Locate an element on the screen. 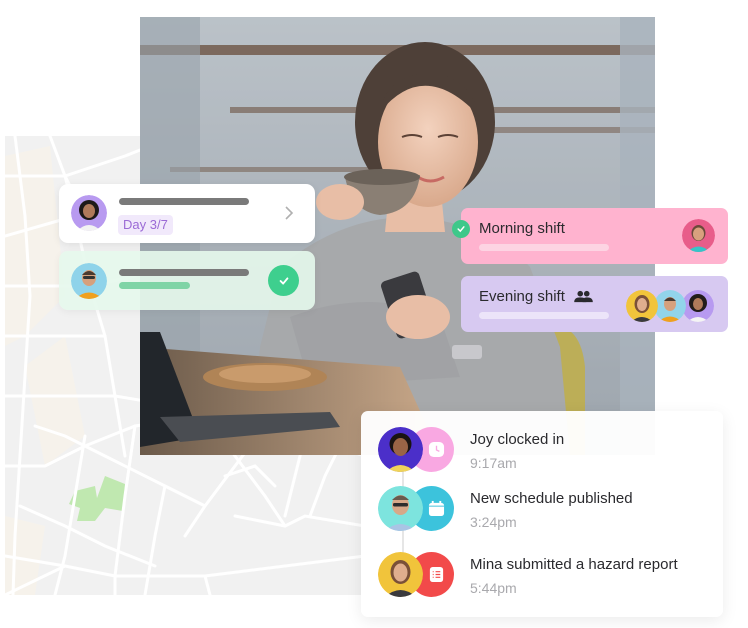 This screenshot has height=628, width=748. woman-avatar-yellow is located at coordinates (642, 306).